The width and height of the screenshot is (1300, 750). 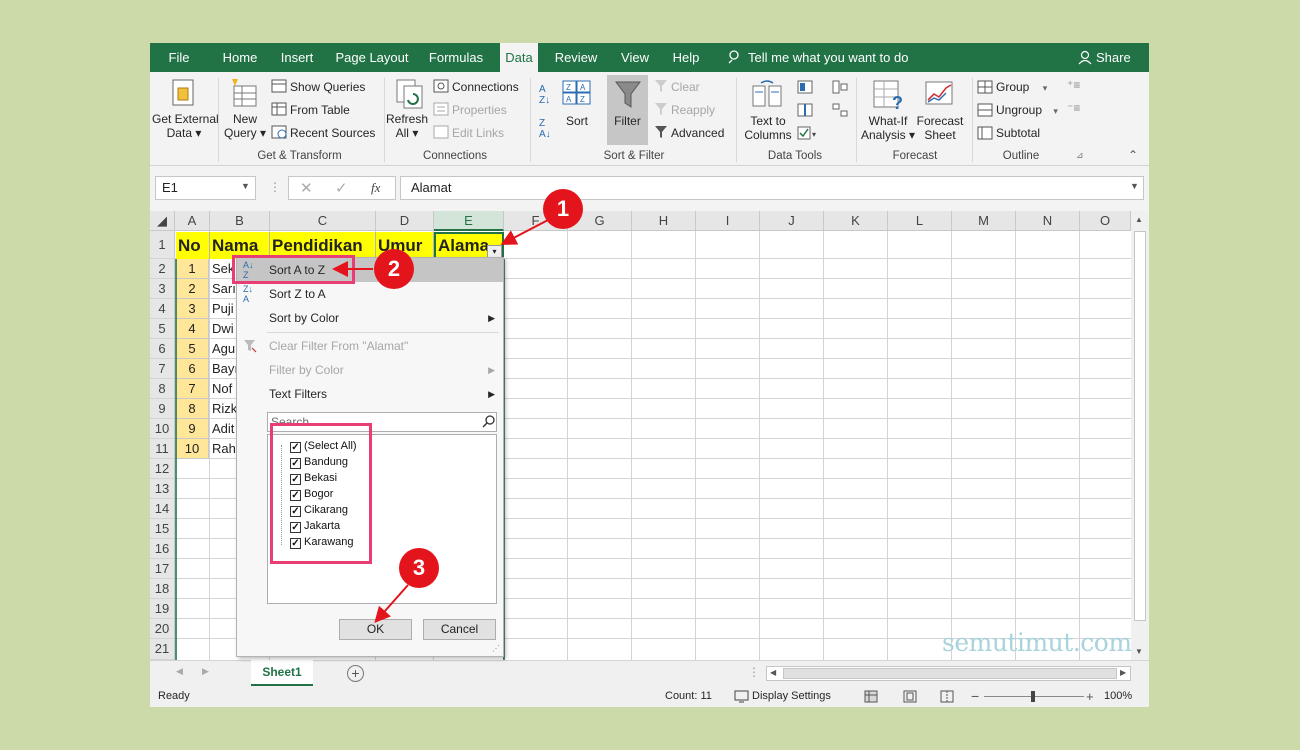 I want to click on callout-badge-1: 1, so click(x=563, y=209).